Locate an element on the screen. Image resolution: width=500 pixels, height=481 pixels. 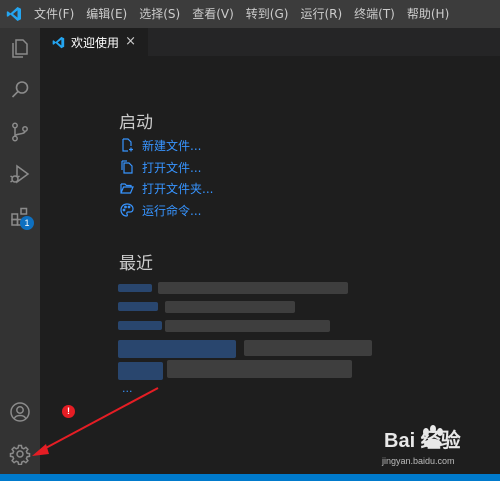
status-bar is located at coordinates (250, 477).